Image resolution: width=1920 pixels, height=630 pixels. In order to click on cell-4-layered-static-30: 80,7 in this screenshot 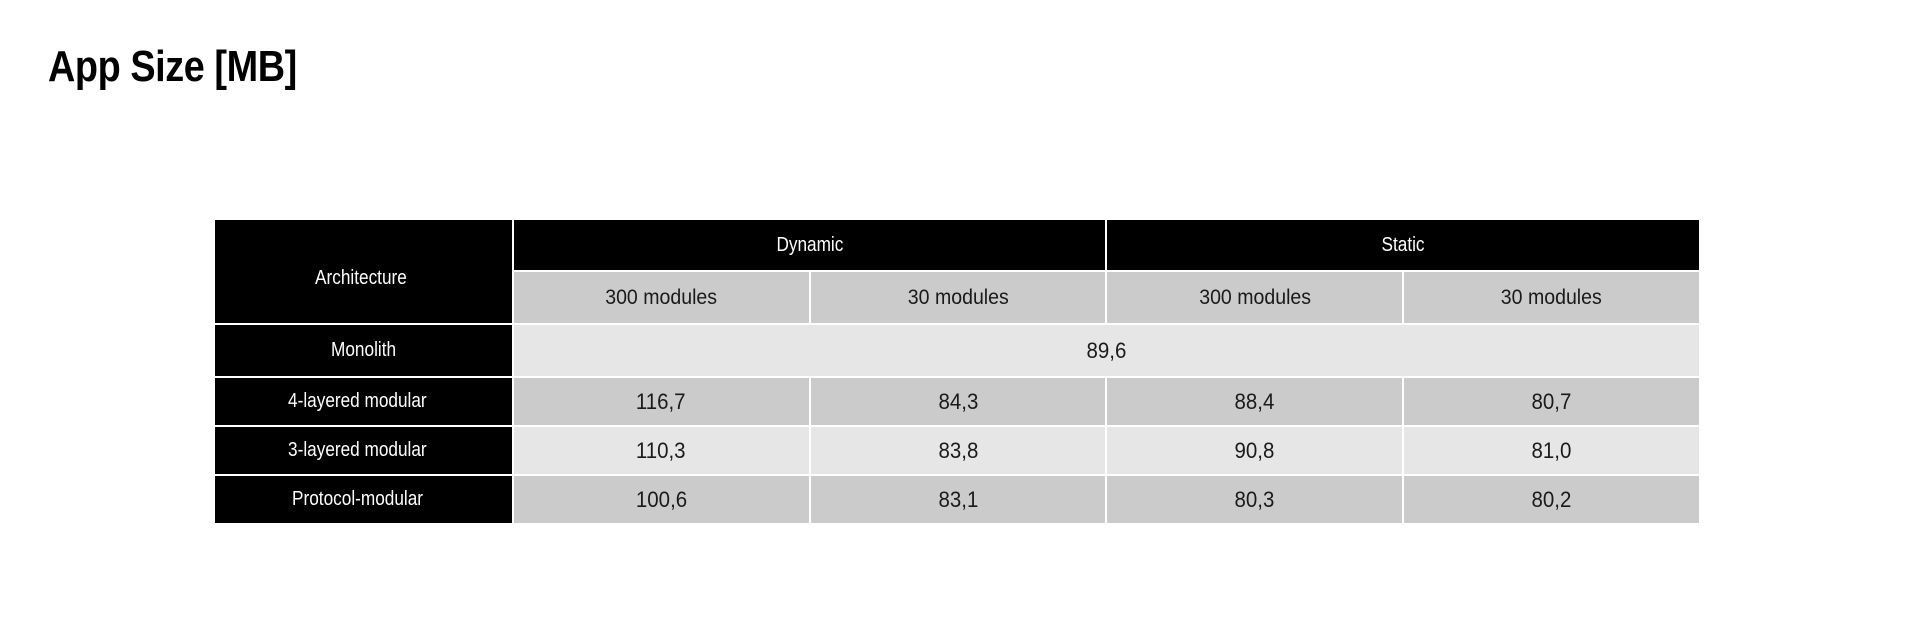, I will do `click(1551, 401)`.